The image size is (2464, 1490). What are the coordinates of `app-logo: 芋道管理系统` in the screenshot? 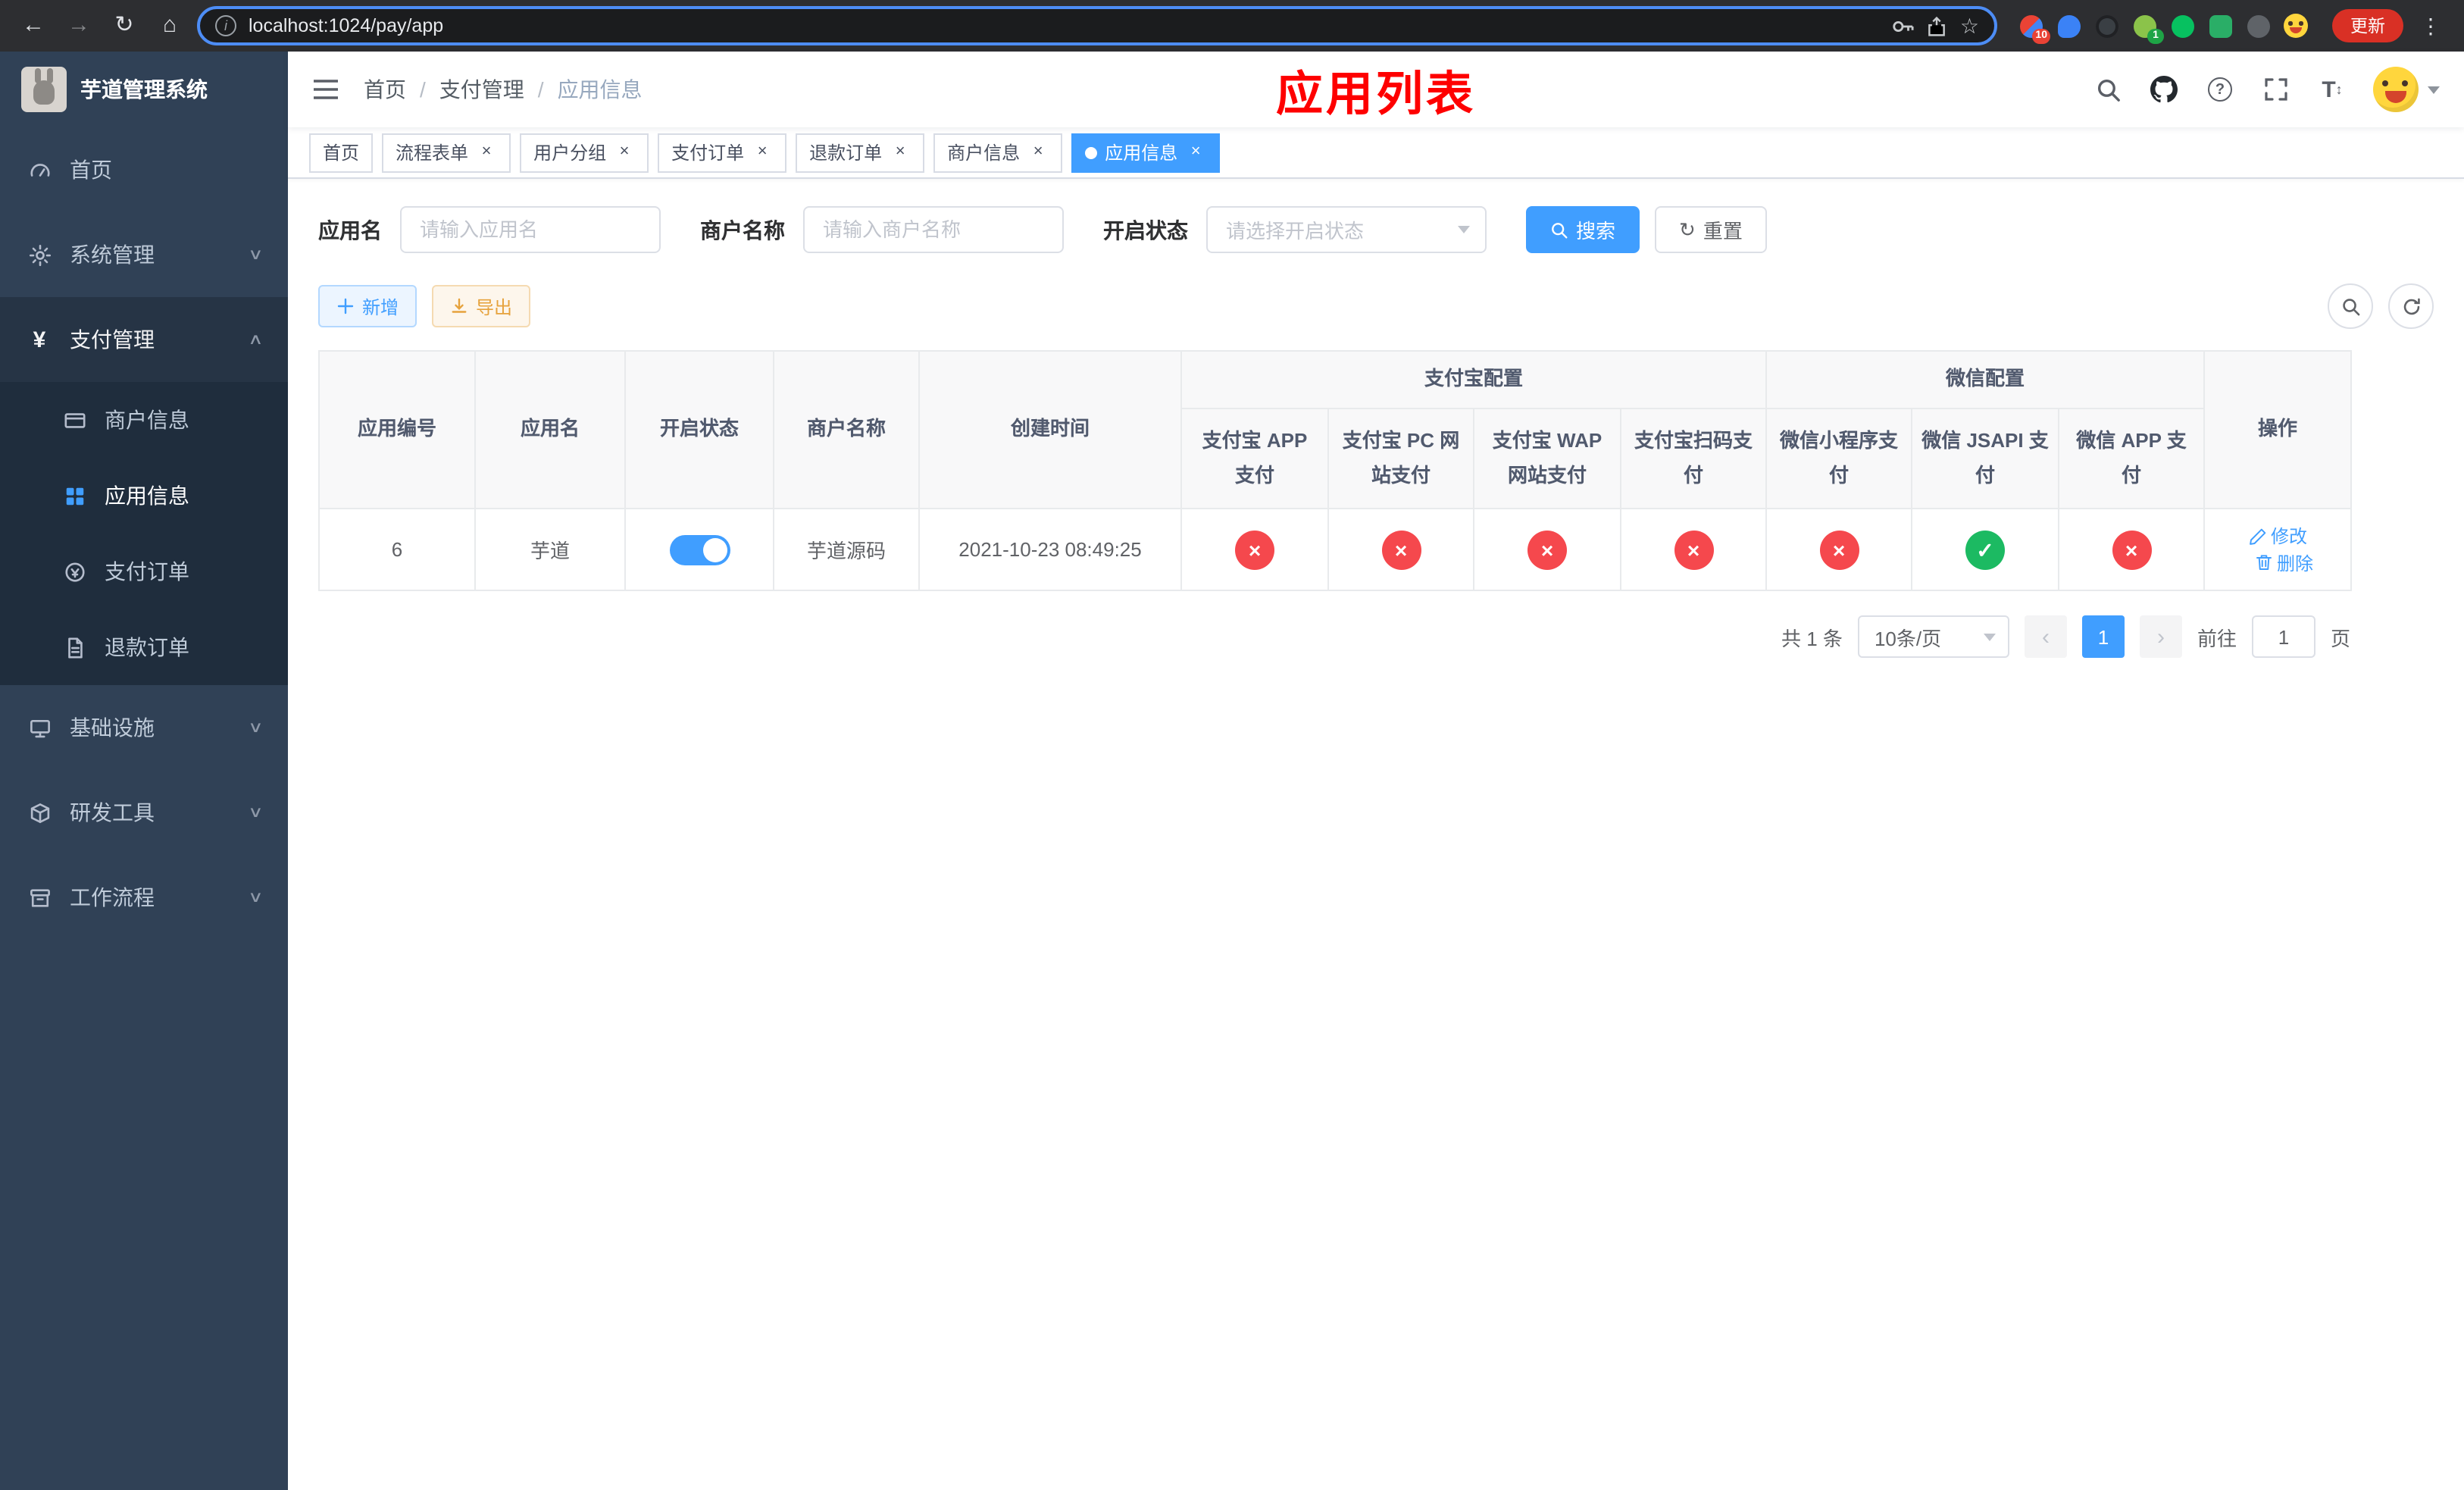 It's located at (144, 89).